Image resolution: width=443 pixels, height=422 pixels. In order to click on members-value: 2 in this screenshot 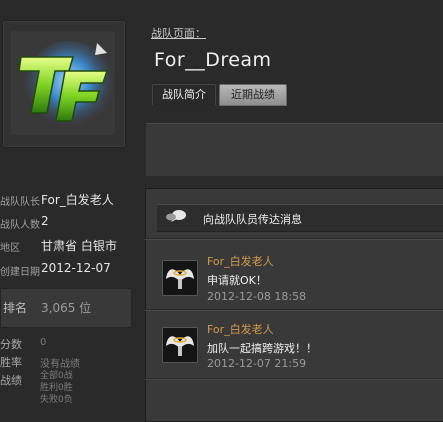, I will do `click(45, 221)`.